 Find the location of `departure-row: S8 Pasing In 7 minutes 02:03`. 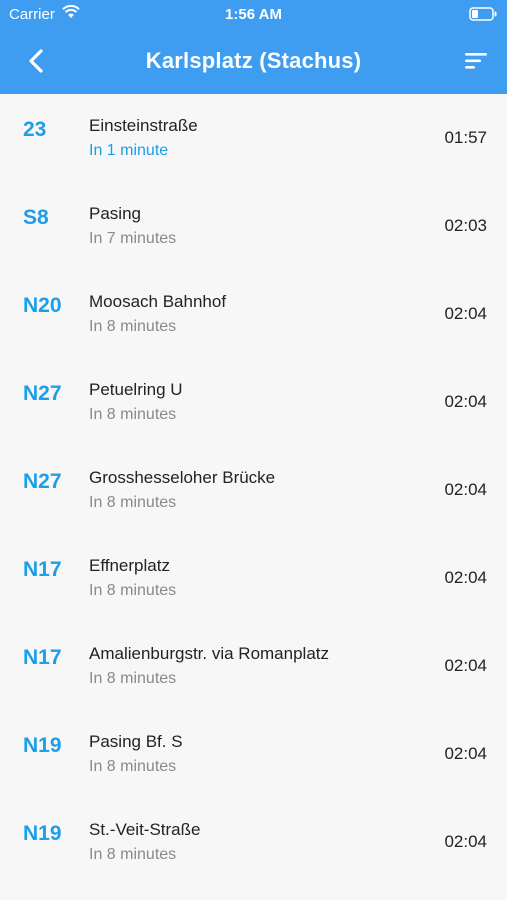

departure-row: S8 Pasing In 7 minutes 02:03 is located at coordinates (253, 226).